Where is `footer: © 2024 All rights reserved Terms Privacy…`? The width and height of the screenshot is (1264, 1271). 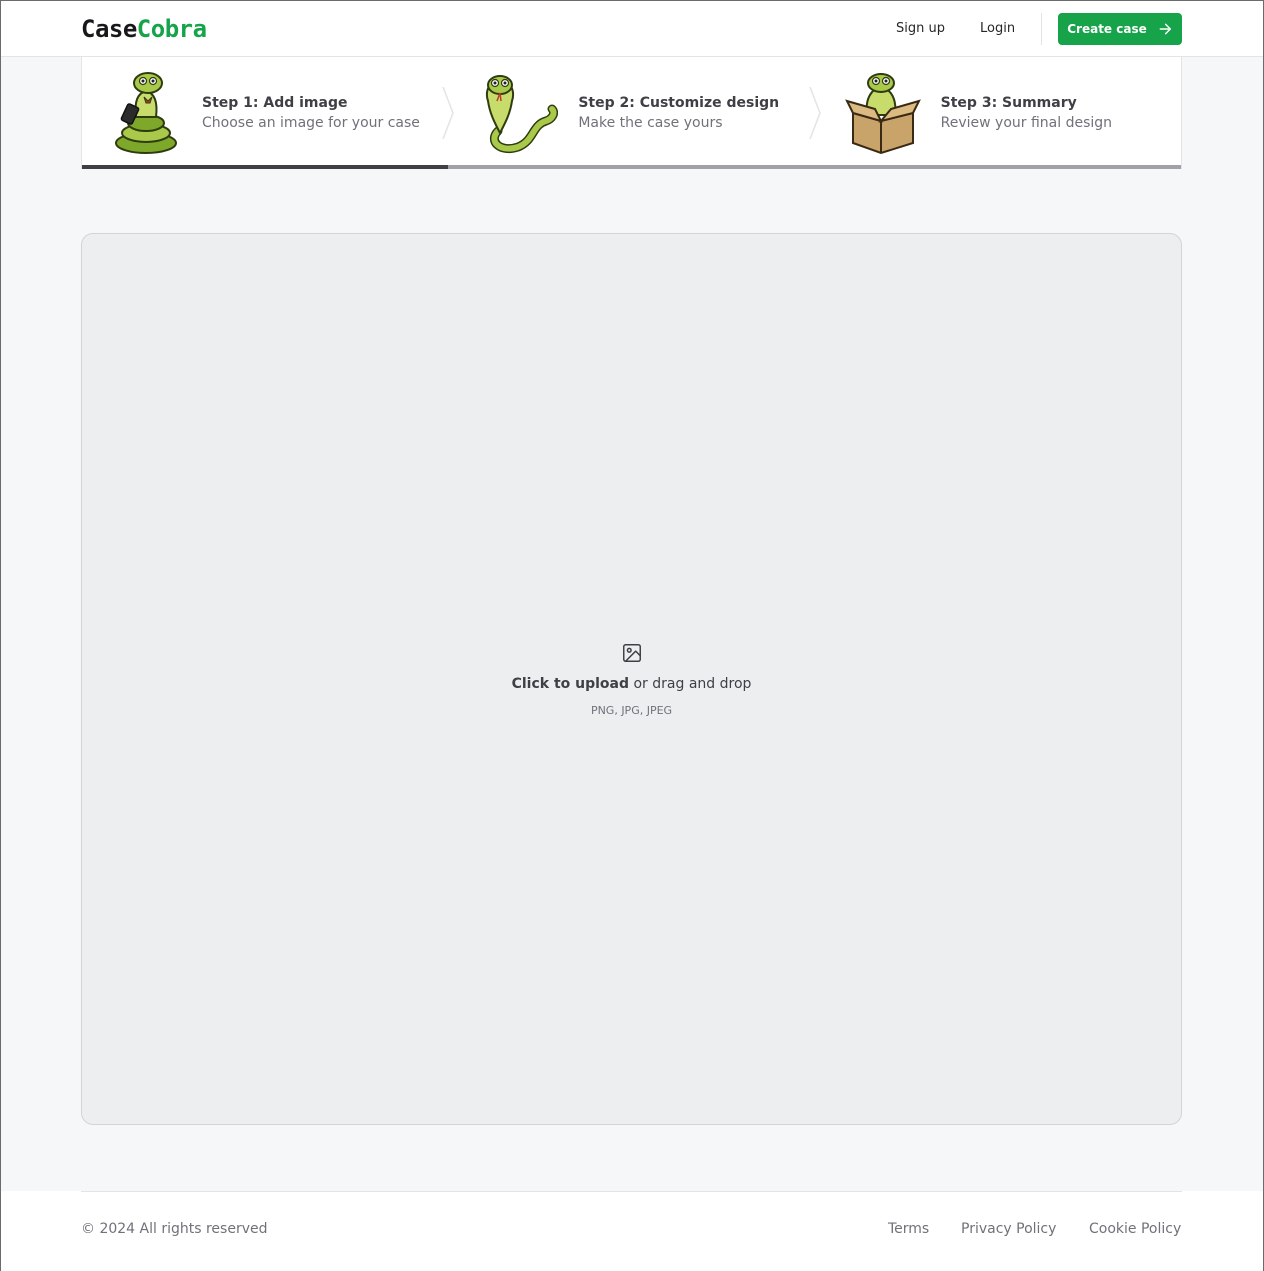 footer: © 2024 All rights reserved Terms Privacy… is located at coordinates (632, 1231).